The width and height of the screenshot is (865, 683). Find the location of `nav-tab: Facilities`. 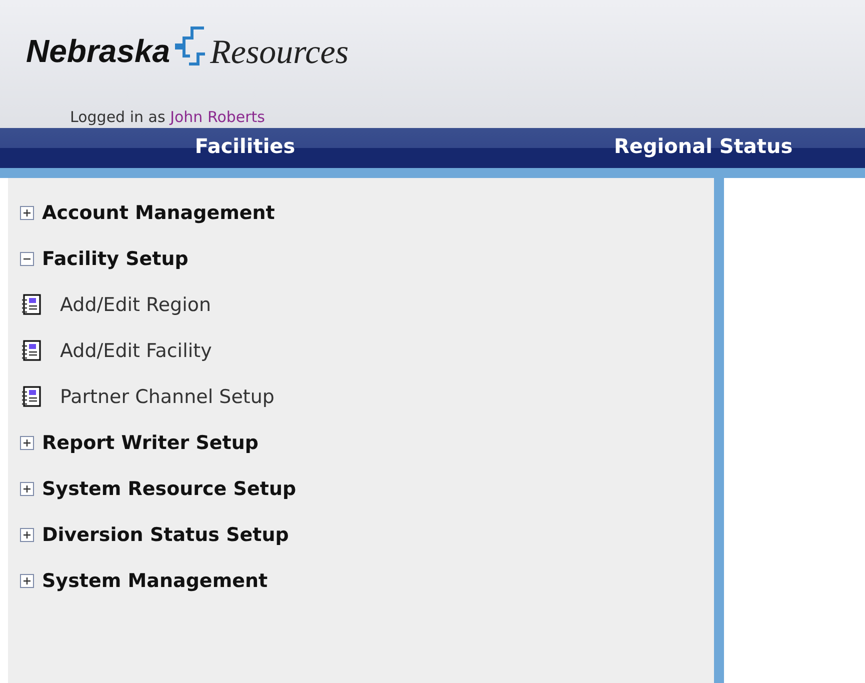

nav-tab: Facilities is located at coordinates (245, 143).